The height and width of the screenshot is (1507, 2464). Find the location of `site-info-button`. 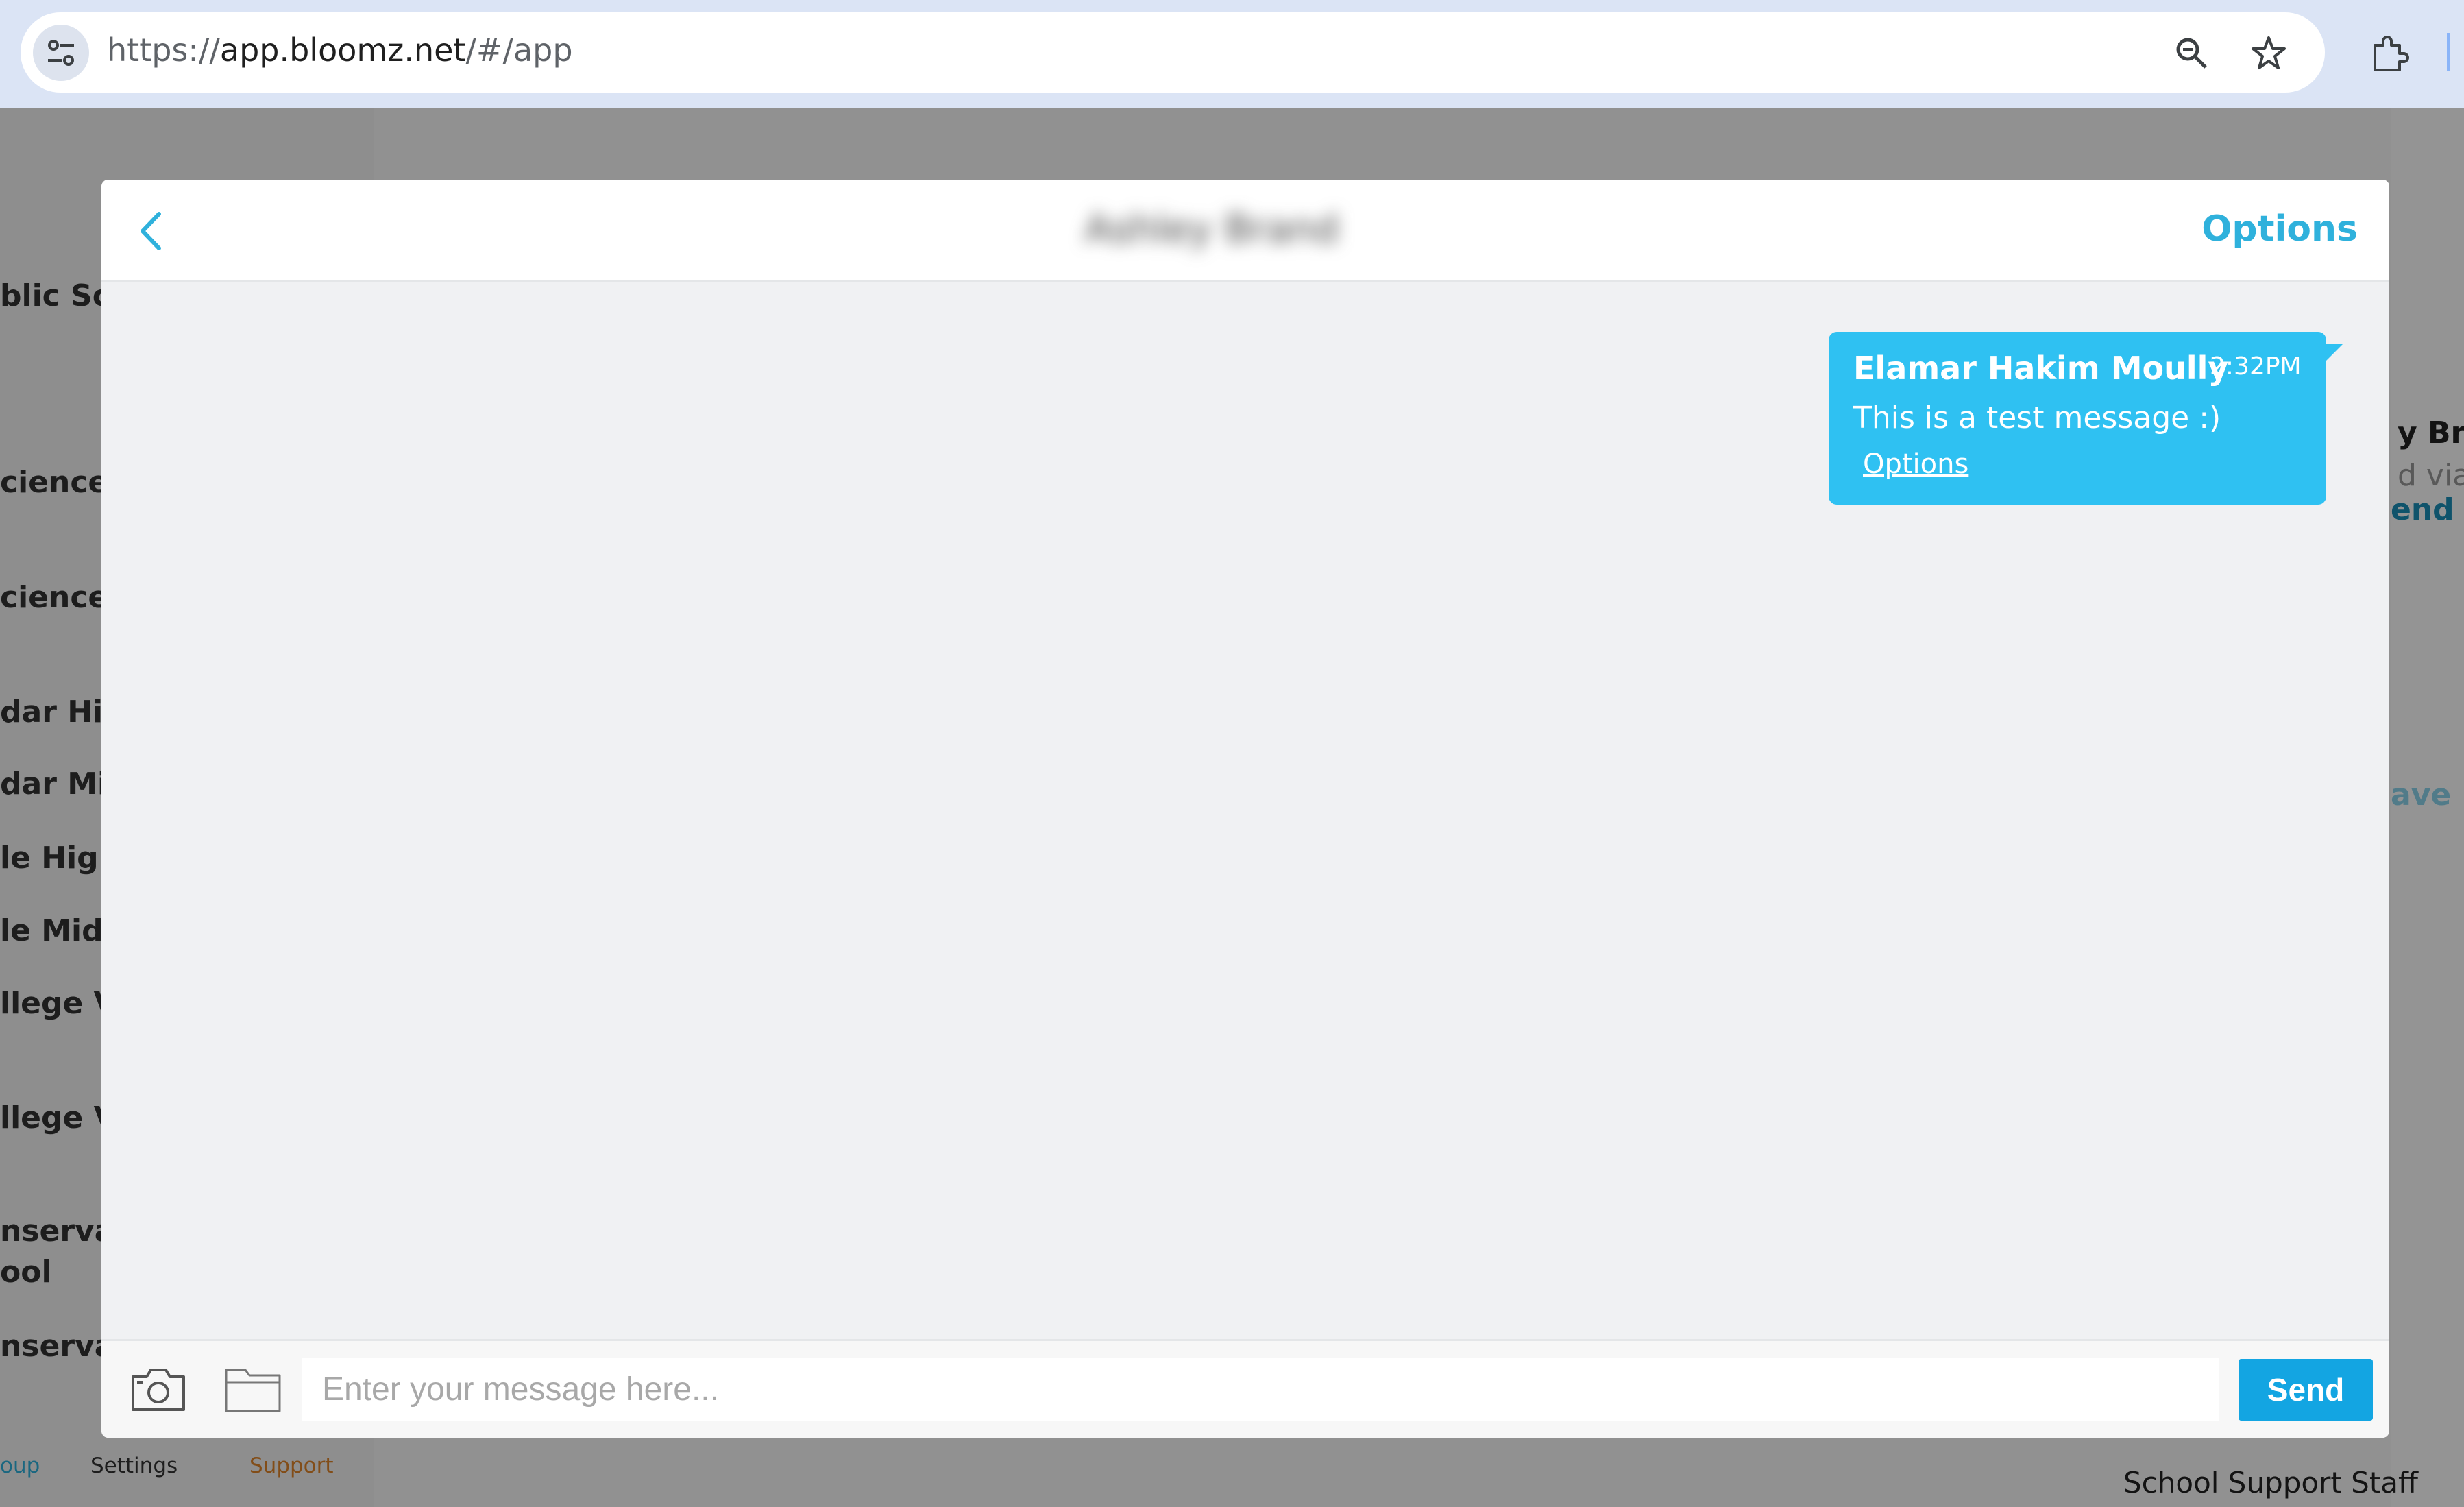

site-info-button is located at coordinates (61, 53).